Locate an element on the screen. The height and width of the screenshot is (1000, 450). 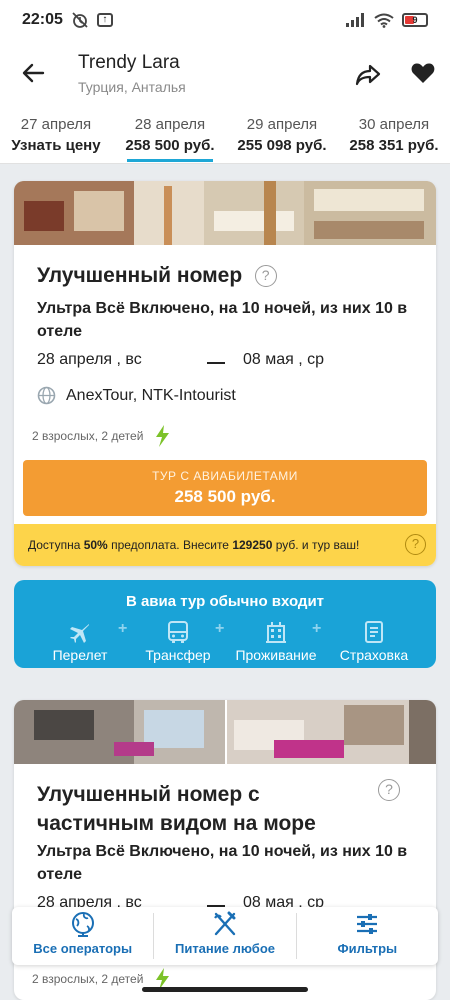
tour-dates: 28 апреля , вс 08 мая , ср is located at coordinates (227, 363).